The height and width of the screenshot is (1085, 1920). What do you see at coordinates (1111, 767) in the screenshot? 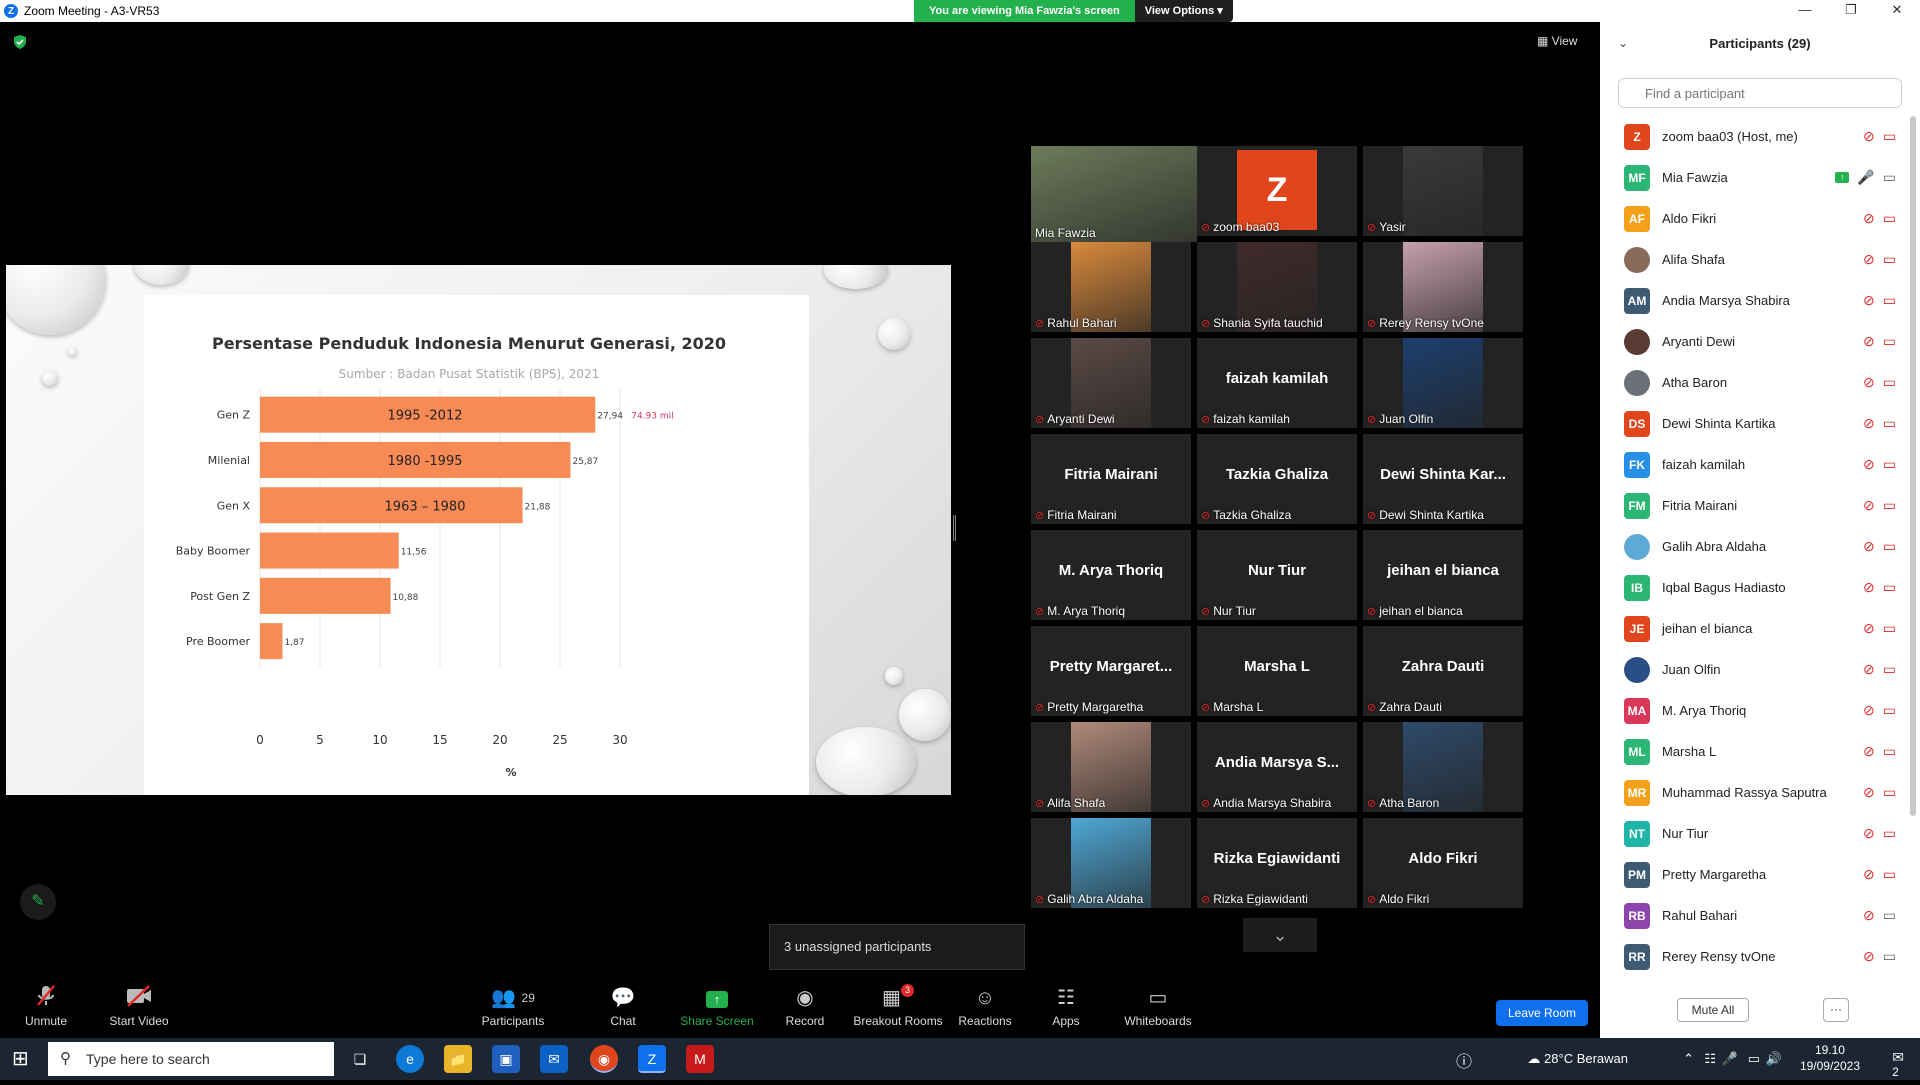
I see `participant-tile: ⊘ Alifa Shafa` at bounding box center [1111, 767].